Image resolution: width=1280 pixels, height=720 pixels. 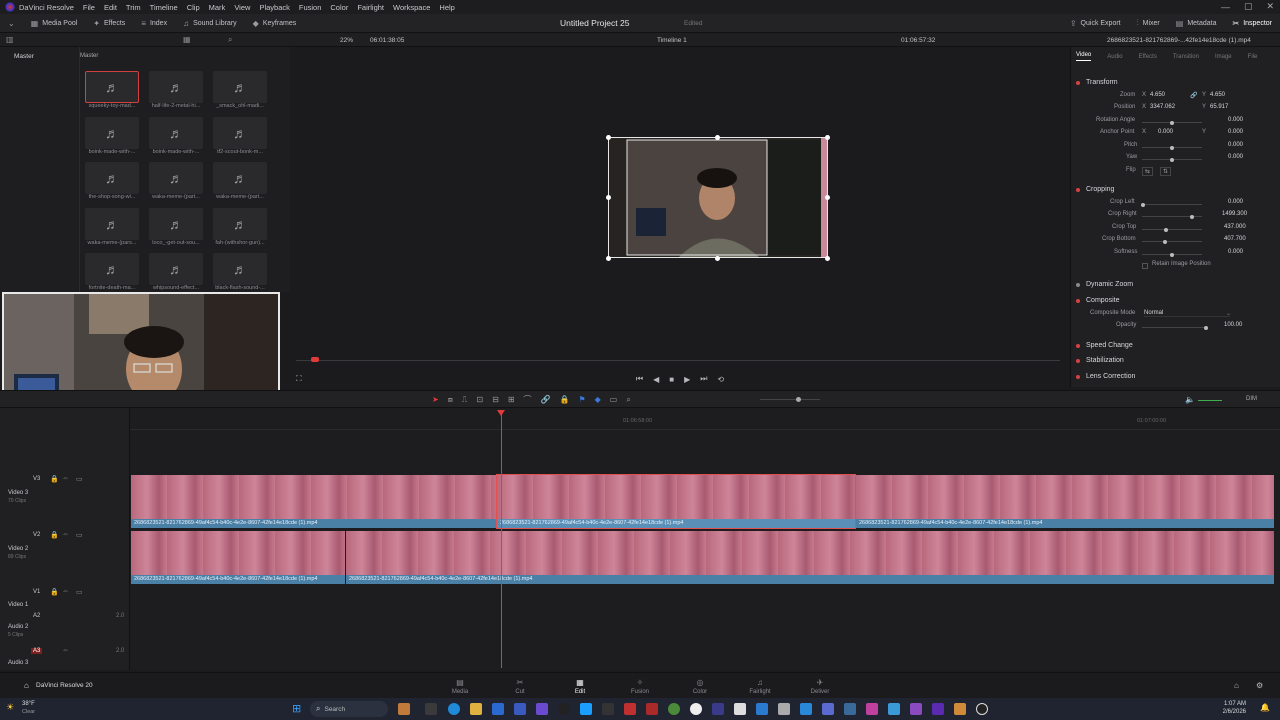 I want to click on page-color: ◎ Color, so click(x=700, y=686).